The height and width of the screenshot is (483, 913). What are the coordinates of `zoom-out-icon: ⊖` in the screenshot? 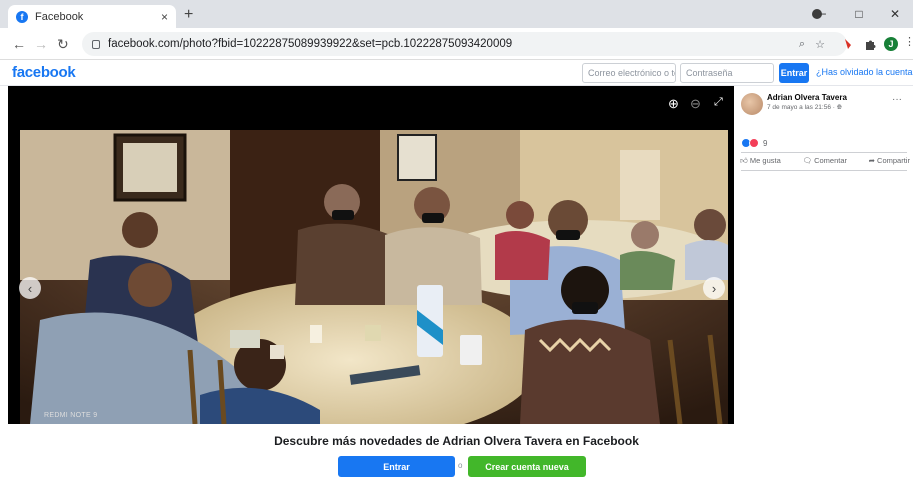 It's located at (695, 104).